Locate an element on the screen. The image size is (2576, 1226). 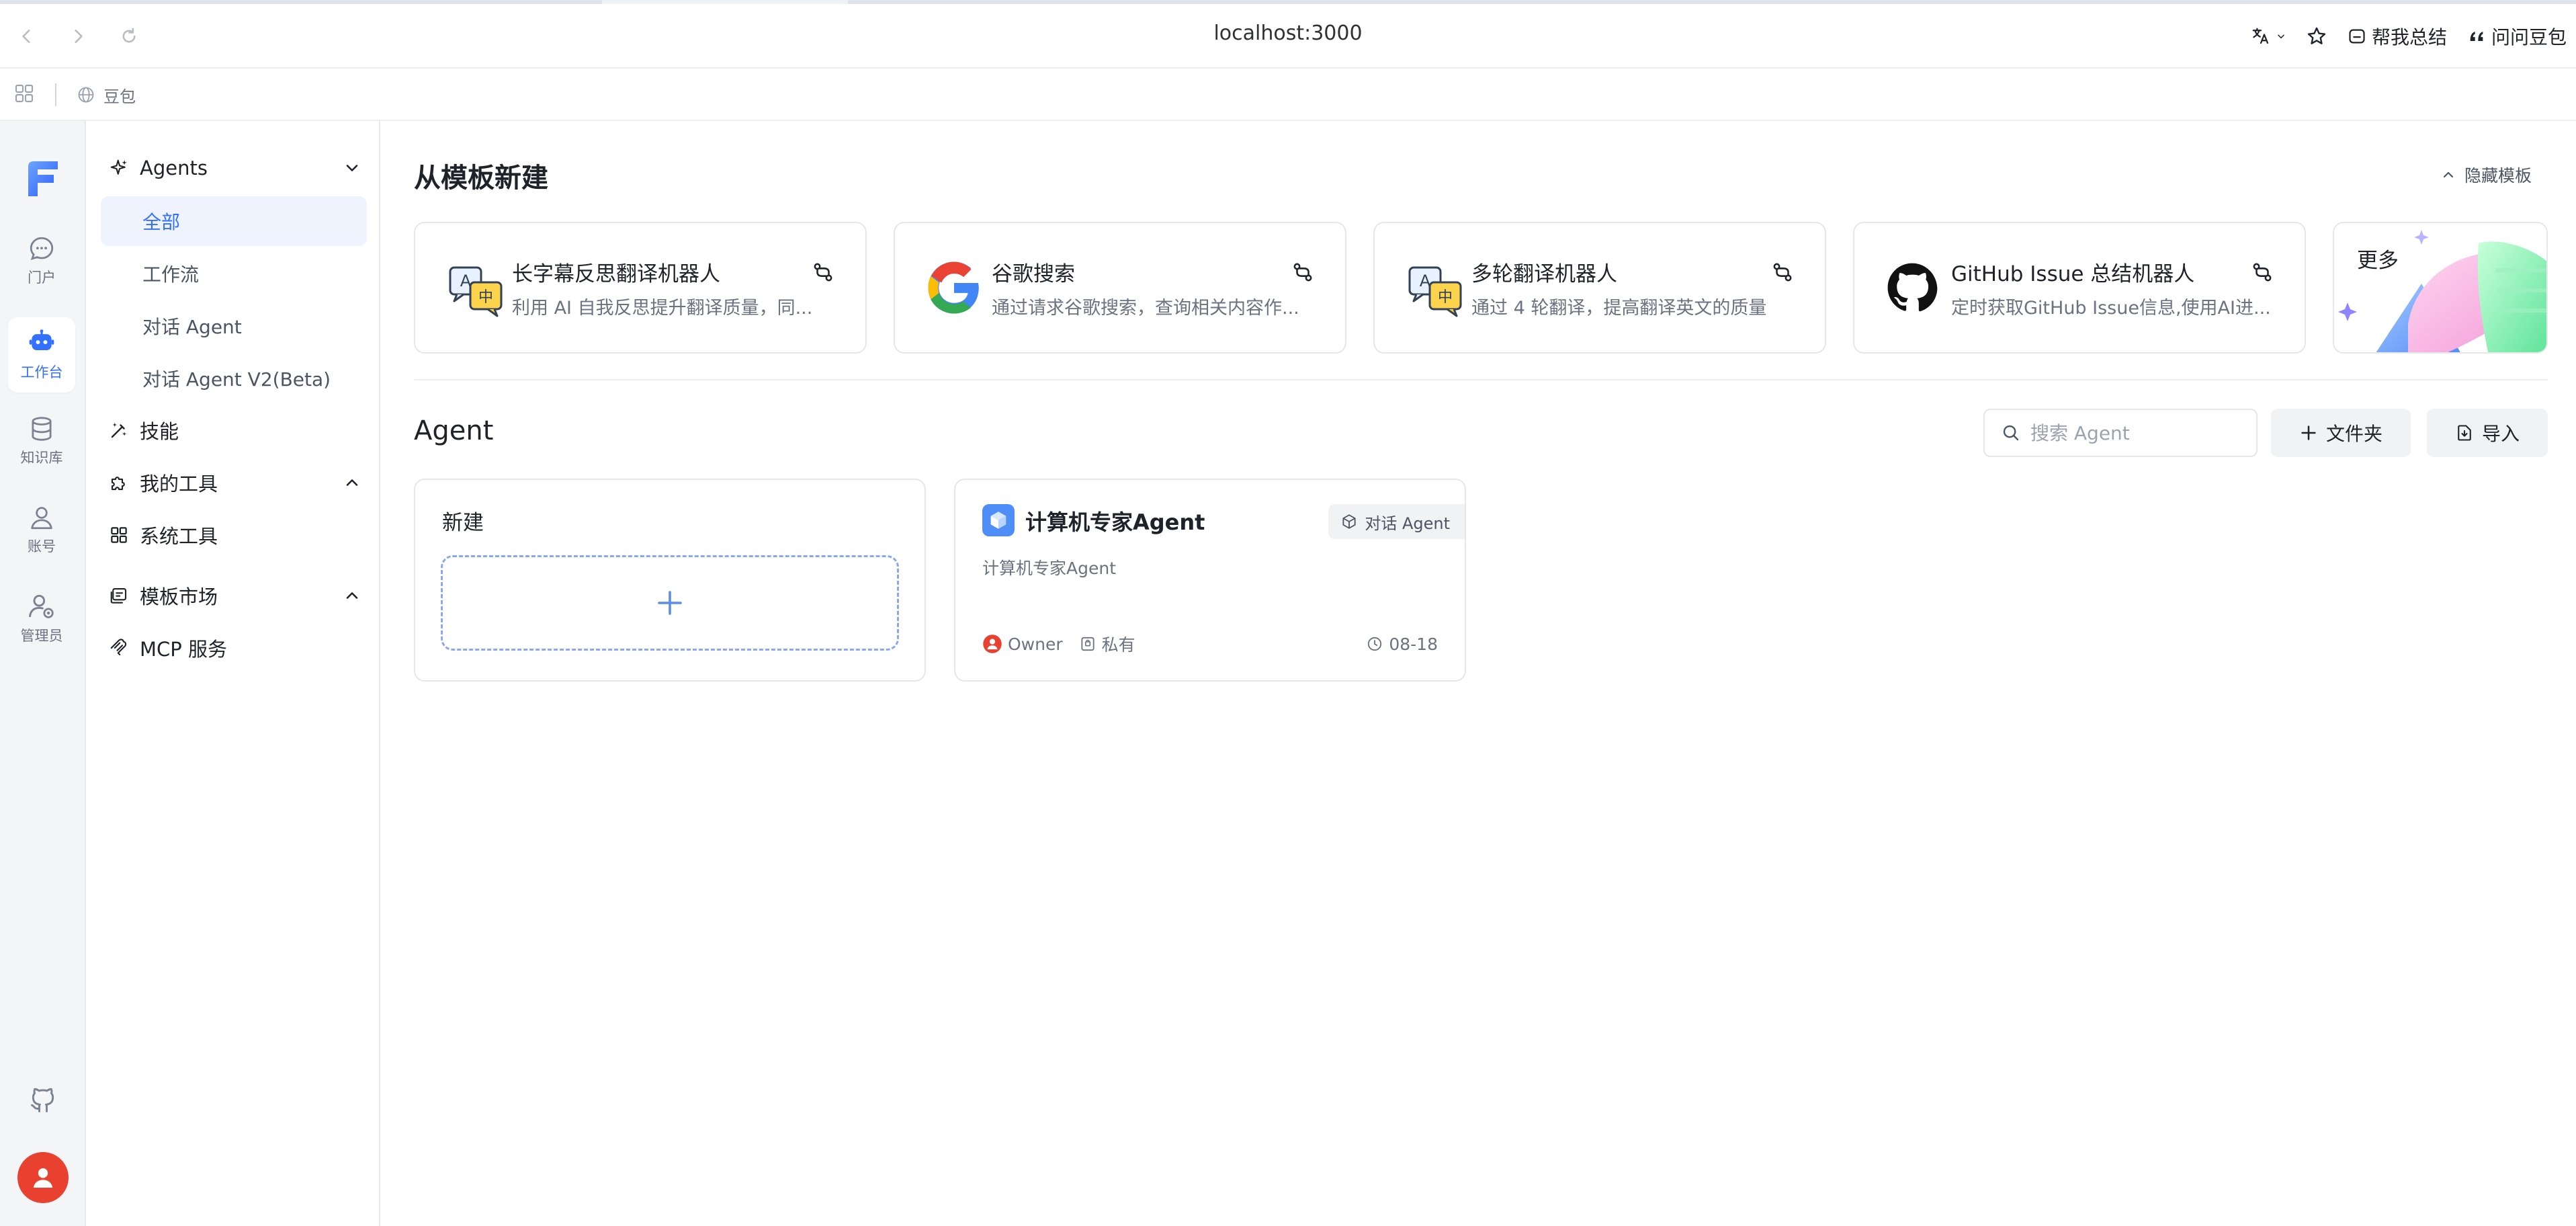
chevron-left-icon is located at coordinates (26, 36).